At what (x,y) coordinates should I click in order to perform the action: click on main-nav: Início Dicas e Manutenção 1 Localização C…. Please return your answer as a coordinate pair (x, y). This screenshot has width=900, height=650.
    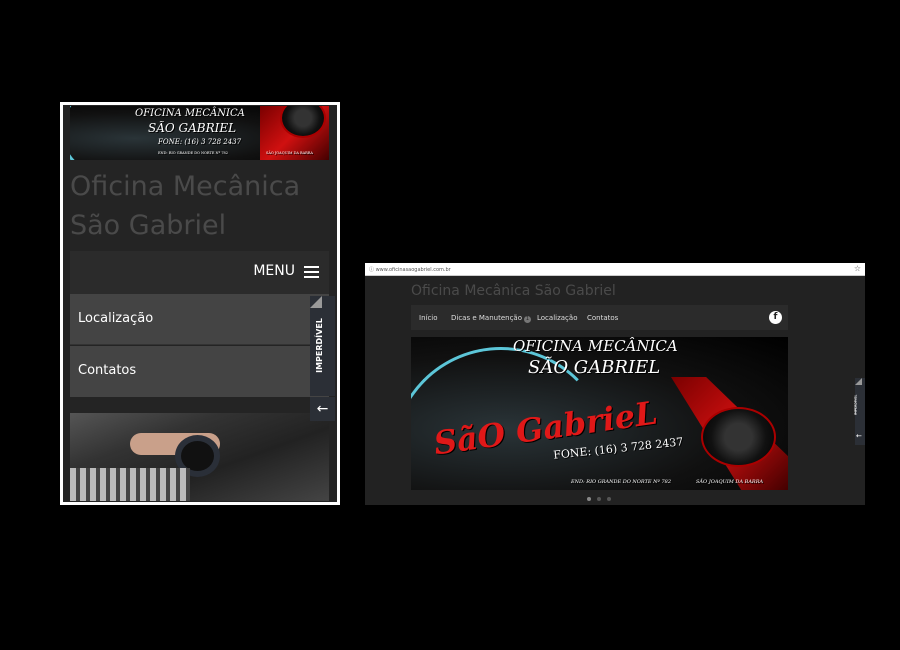
    Looking at the image, I should click on (599, 317).